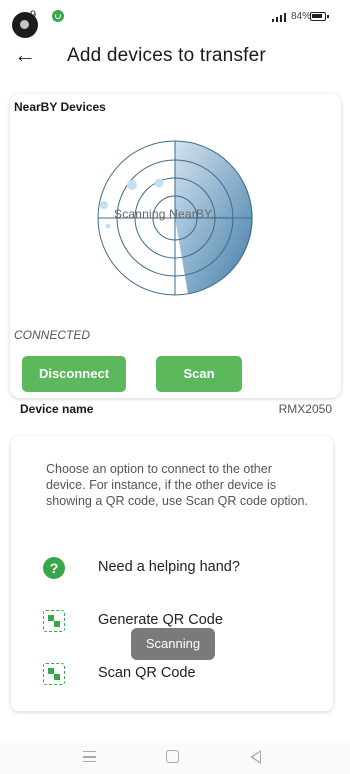  I want to click on status-bar: 9 84%, so click(175, 19).